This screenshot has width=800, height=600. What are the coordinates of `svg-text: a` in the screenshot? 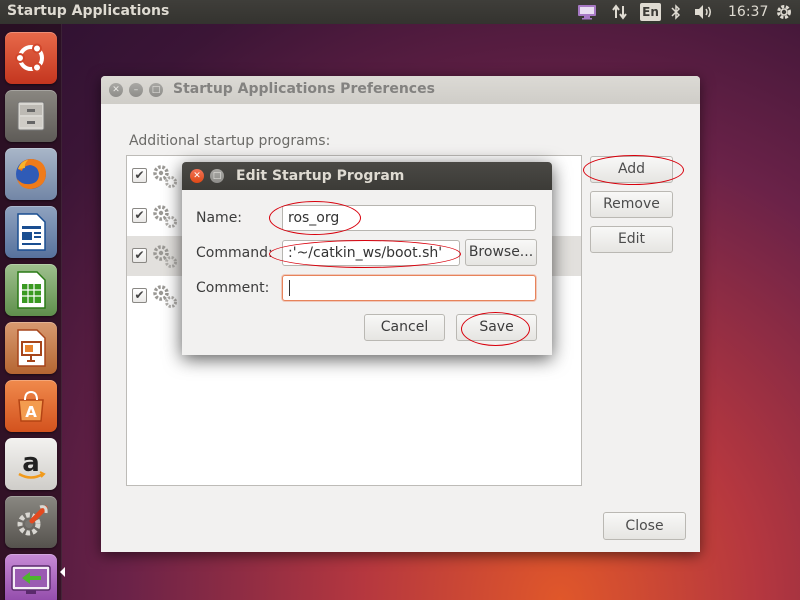 It's located at (31, 463).